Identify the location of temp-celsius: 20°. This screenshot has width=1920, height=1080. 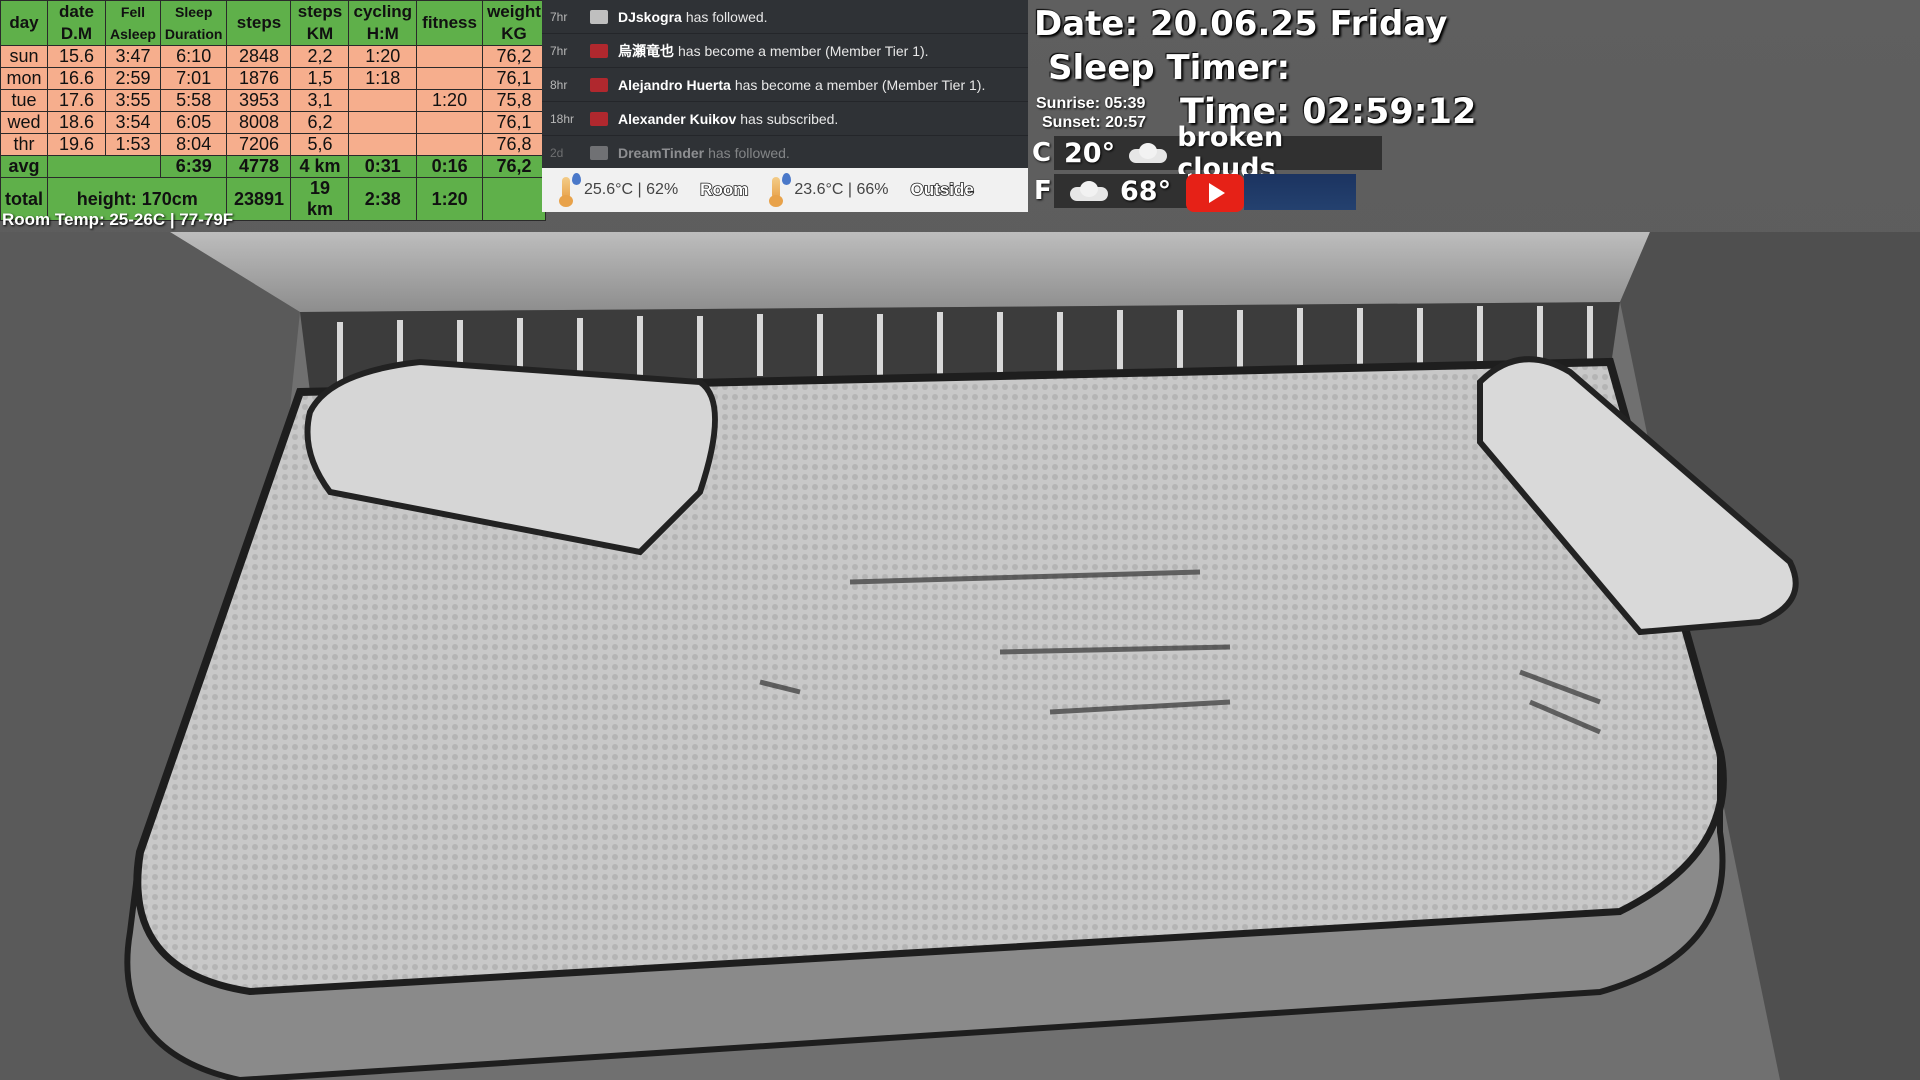
(1090, 153).